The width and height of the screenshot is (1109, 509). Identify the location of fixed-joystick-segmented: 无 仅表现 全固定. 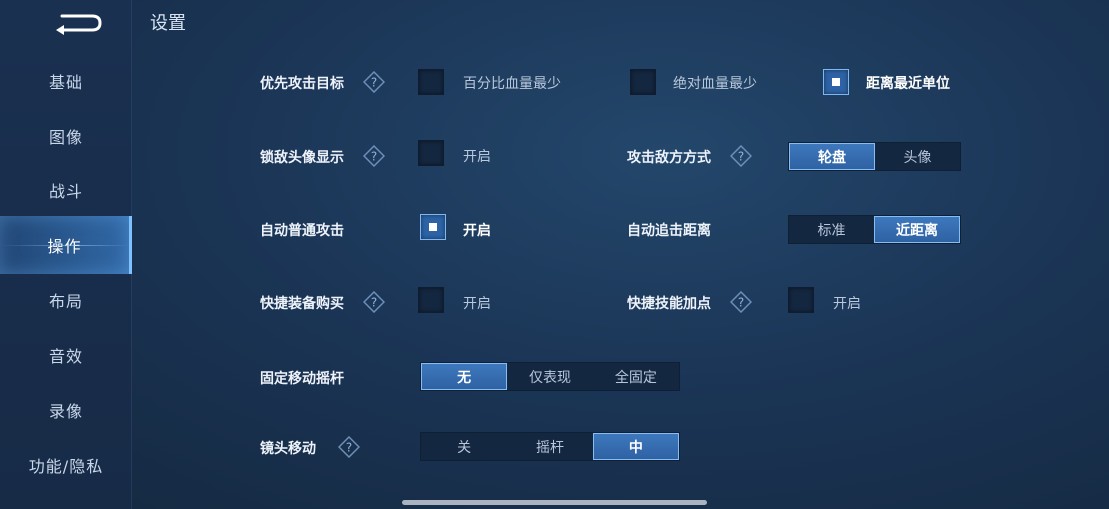
(550, 376).